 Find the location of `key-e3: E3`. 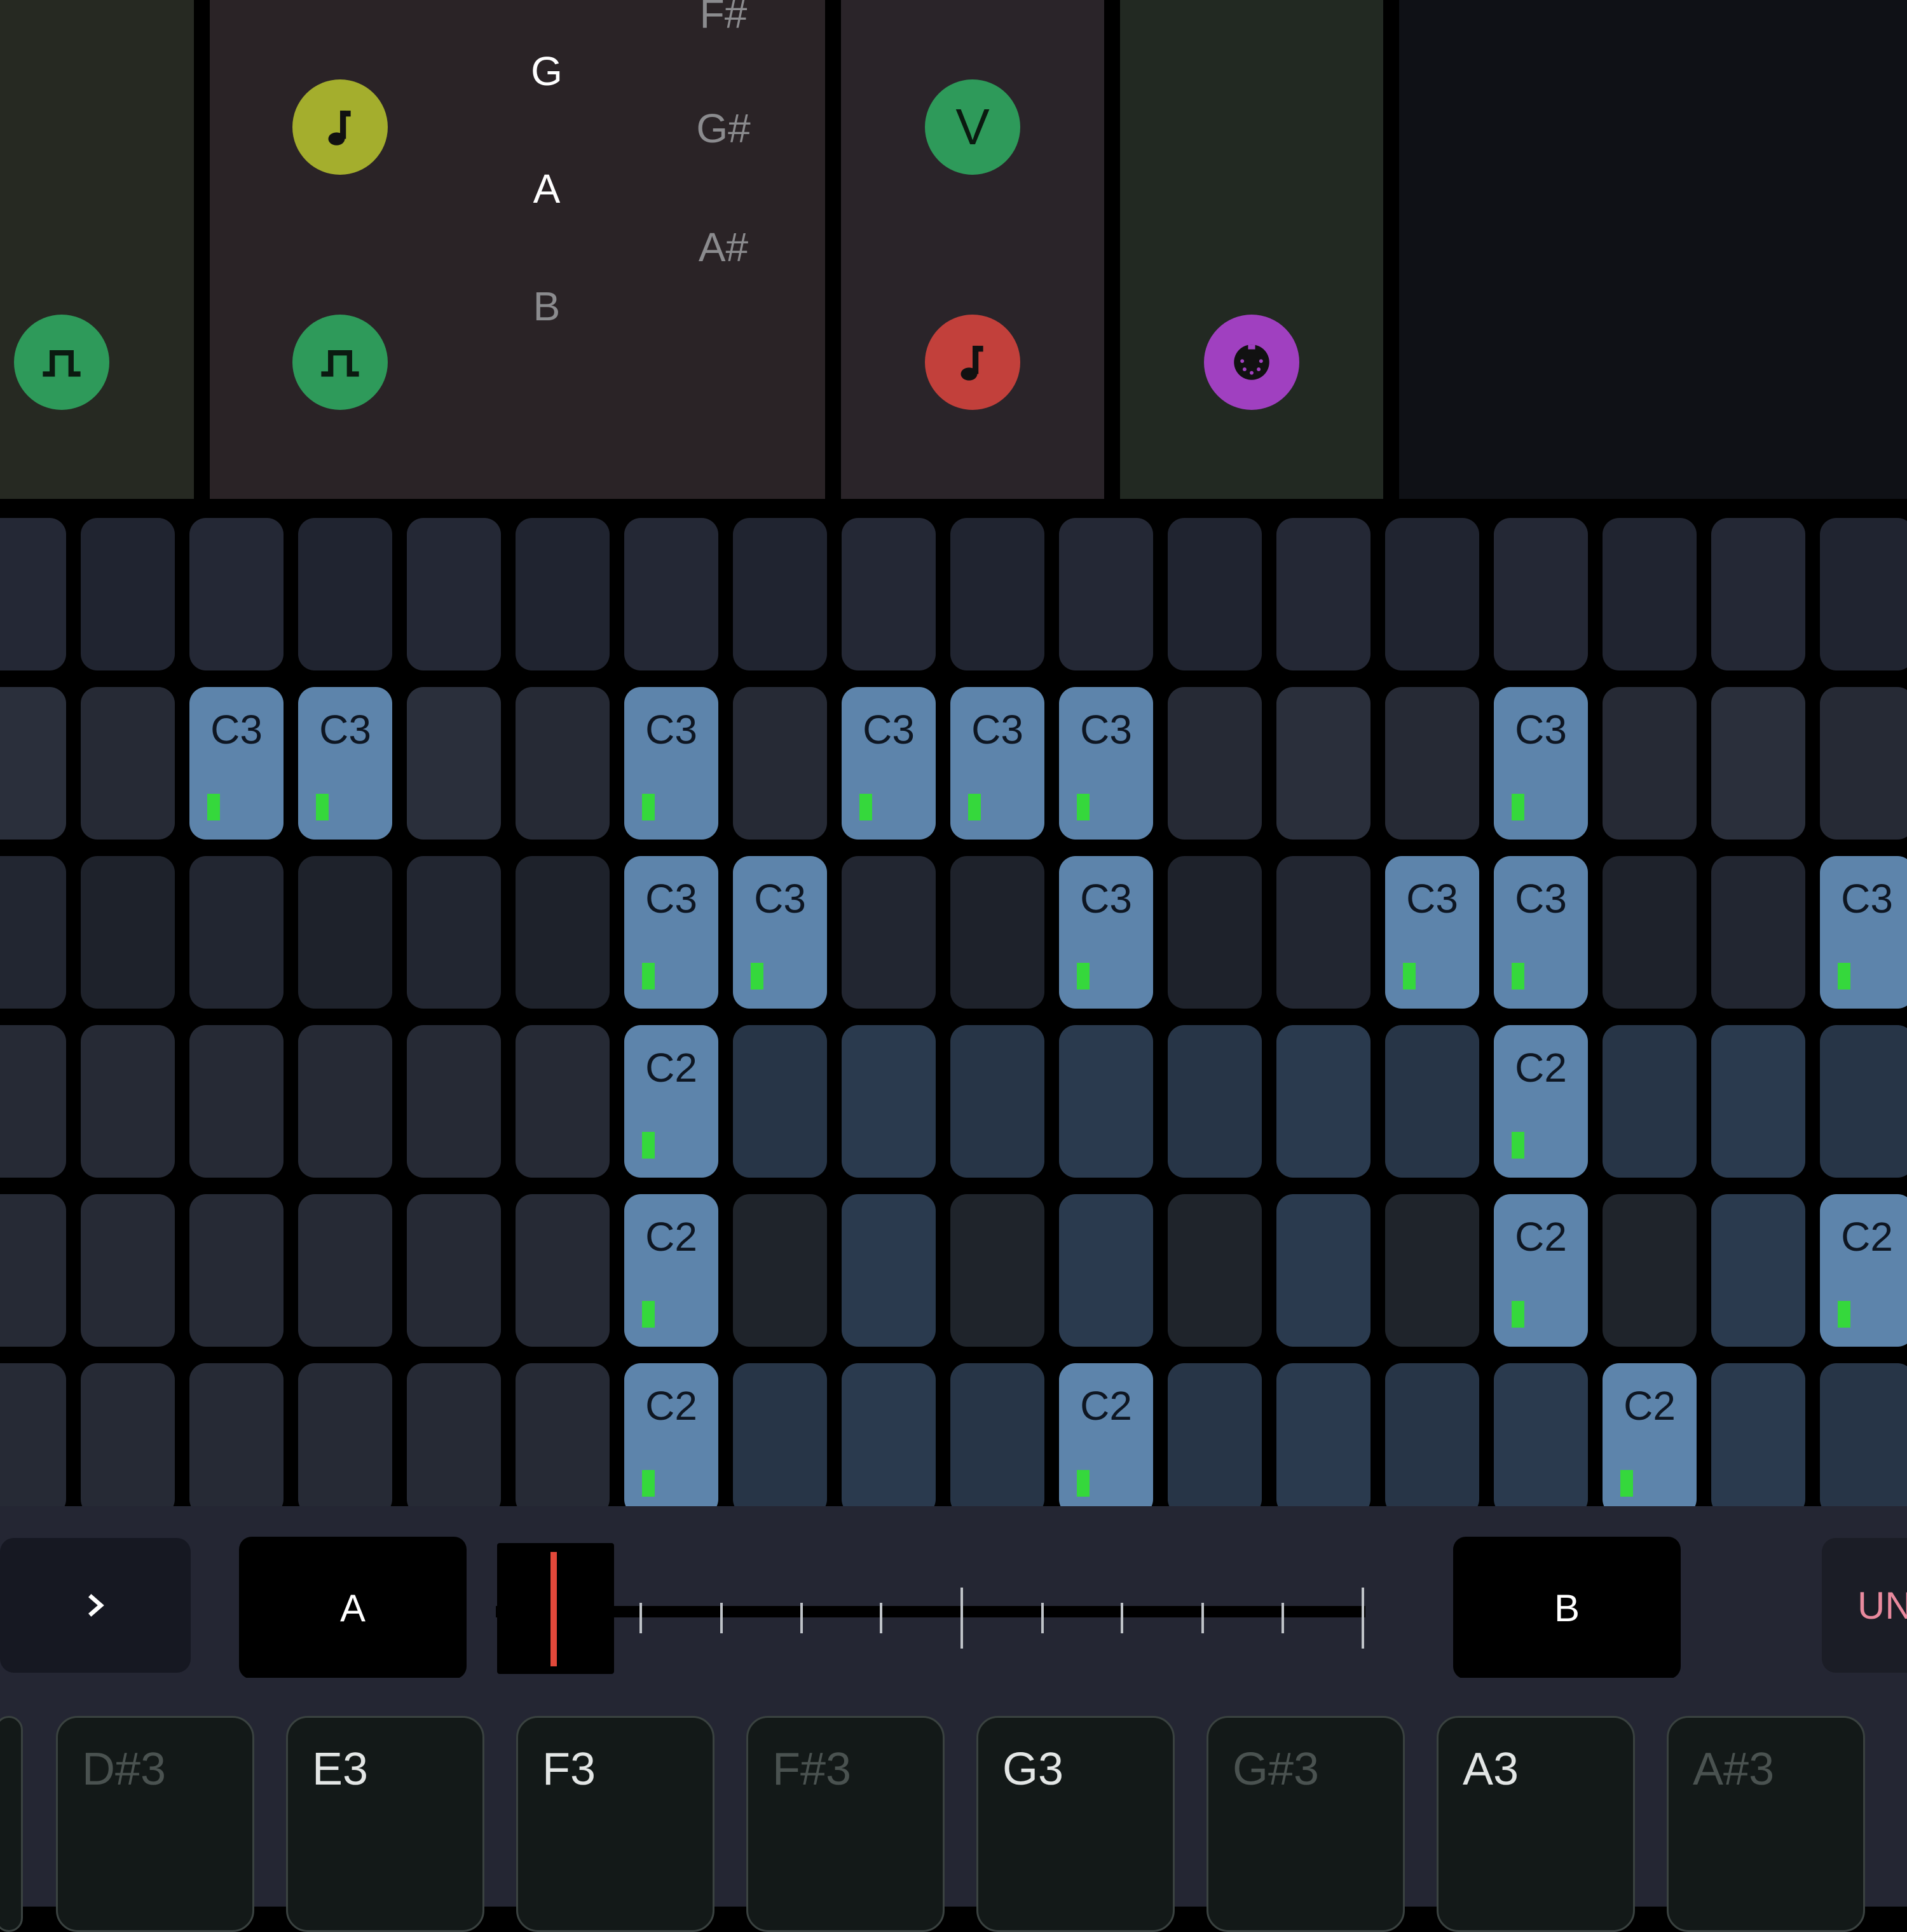

key-e3: E3 is located at coordinates (385, 1824).